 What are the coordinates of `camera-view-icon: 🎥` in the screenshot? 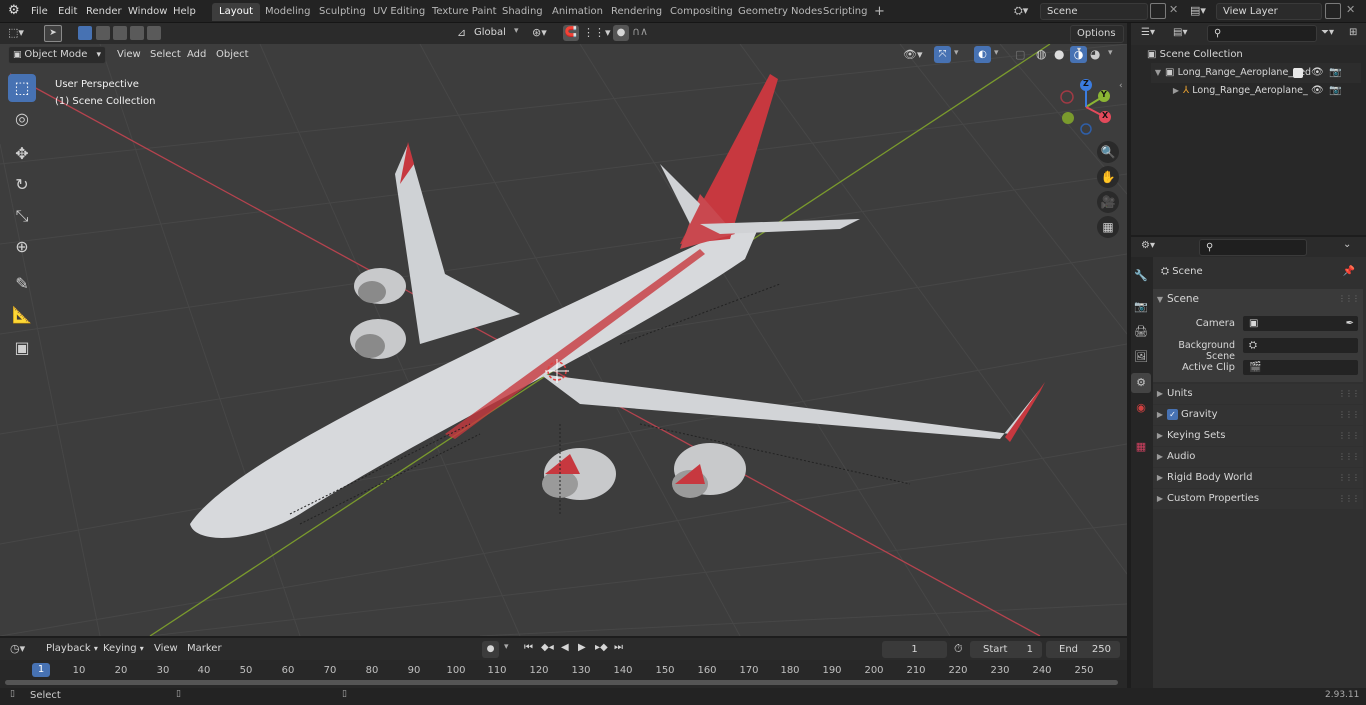 It's located at (1108, 202).